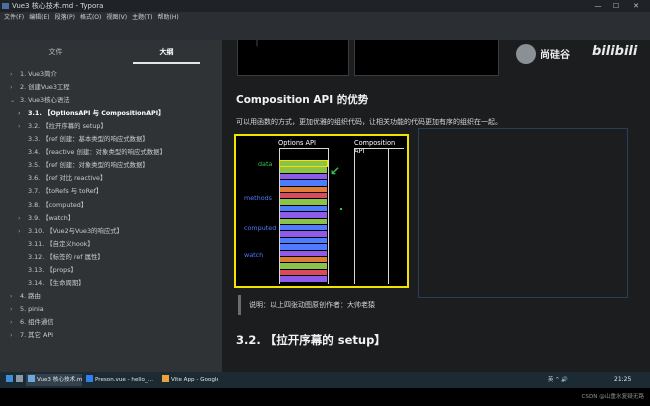 The height and width of the screenshot is (406, 650). Describe the element at coordinates (61, 243) in the screenshot. I see `outline-item-label: 3.11. 【自定义hook】` at that location.